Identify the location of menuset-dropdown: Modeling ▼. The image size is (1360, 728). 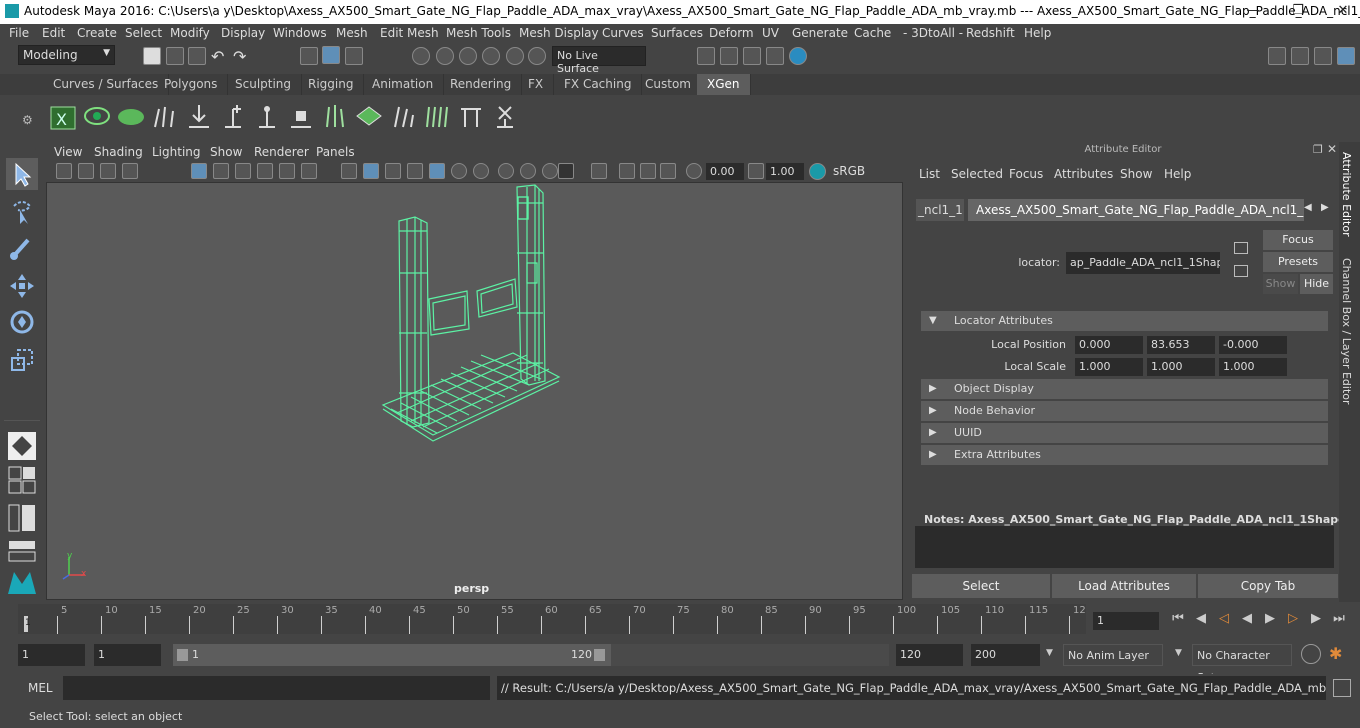
(66, 55).